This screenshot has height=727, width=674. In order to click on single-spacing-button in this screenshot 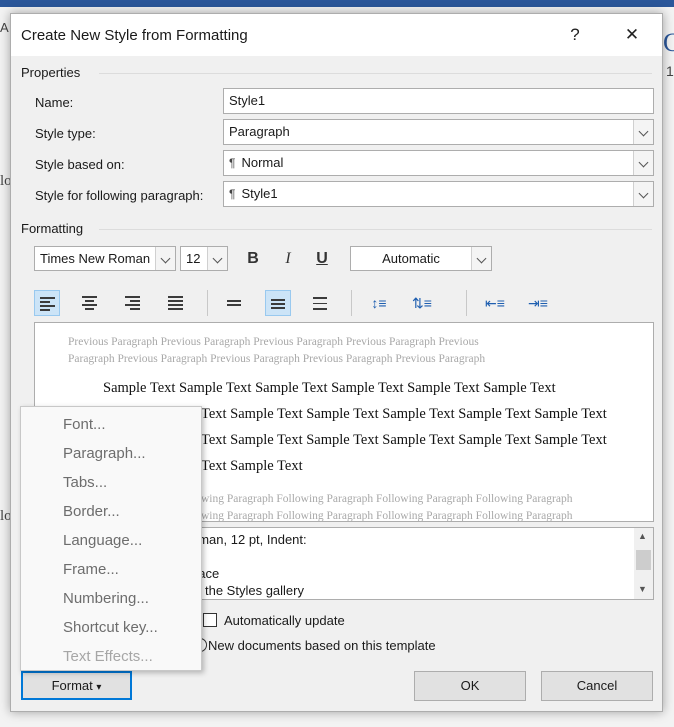, I will do `click(235, 303)`.